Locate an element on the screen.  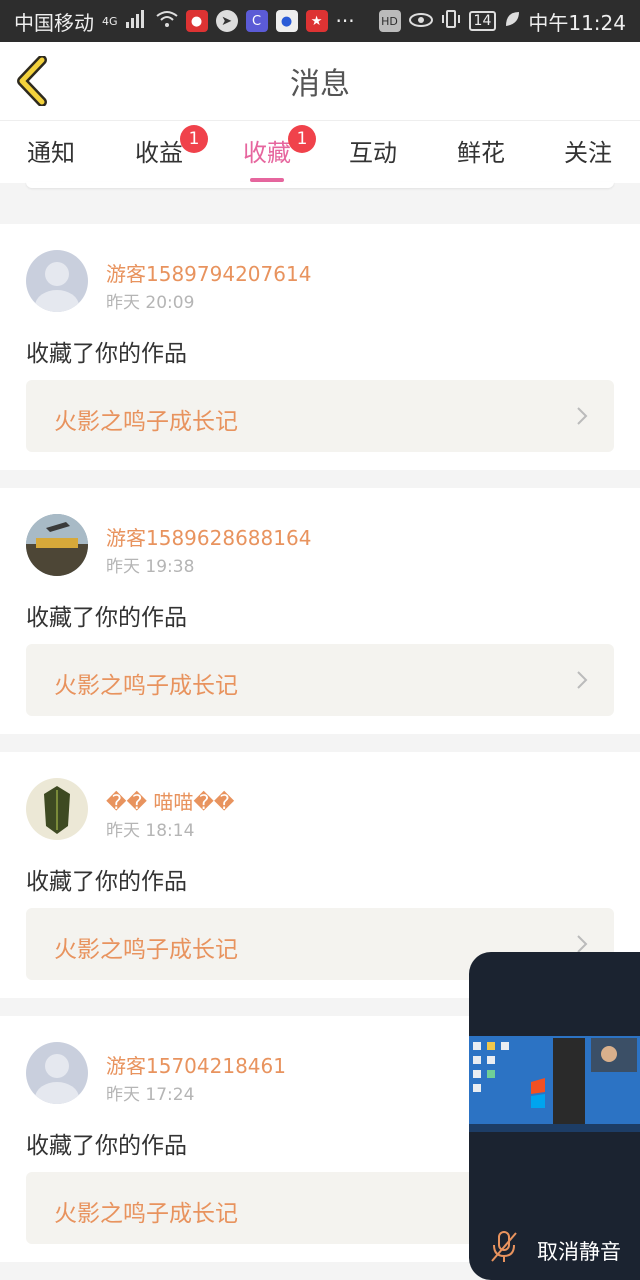
flag-app-icon: ★ is located at coordinates (316, 21).